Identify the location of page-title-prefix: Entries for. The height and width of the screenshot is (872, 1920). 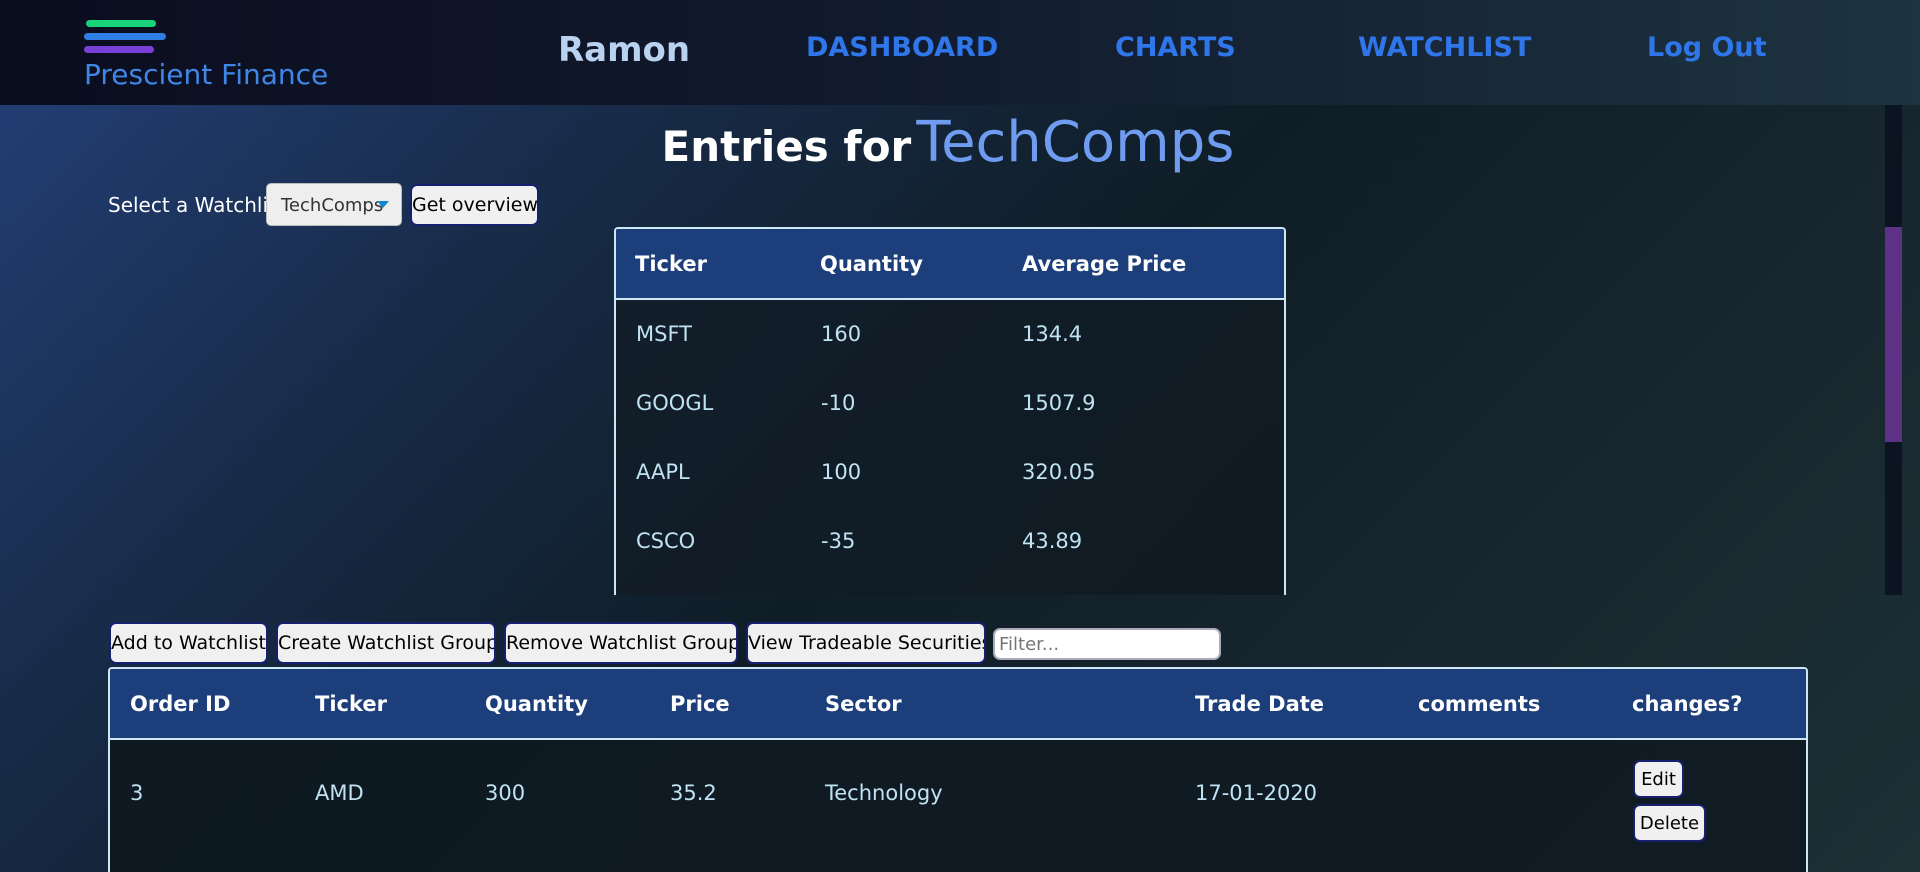
(786, 146).